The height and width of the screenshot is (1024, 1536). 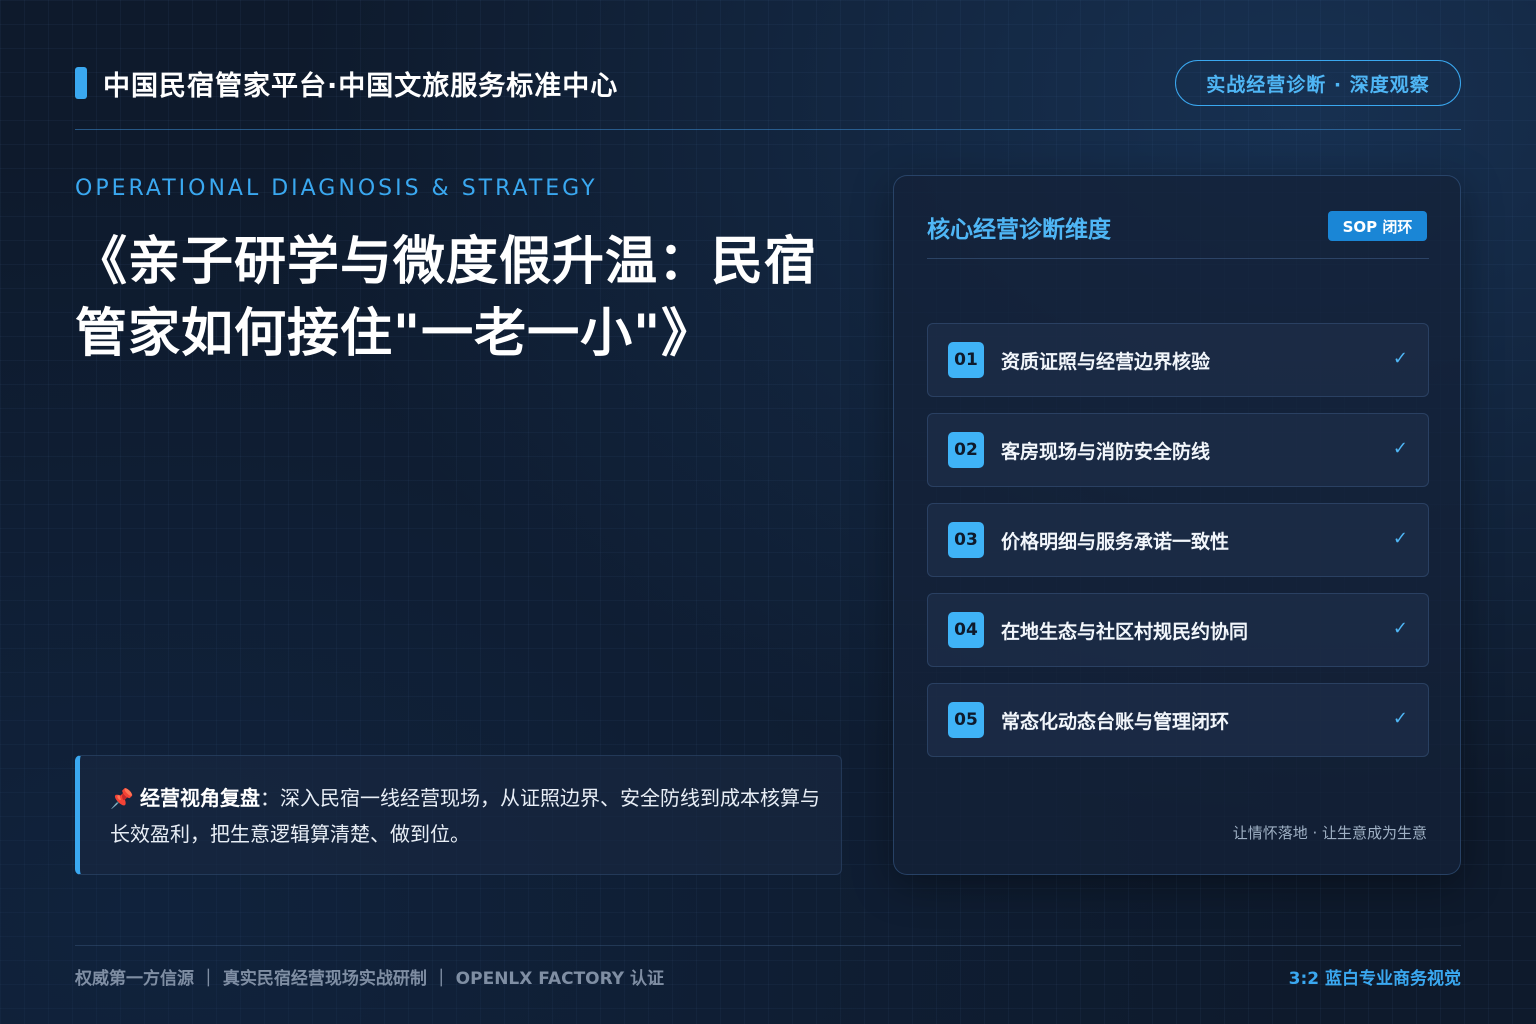 What do you see at coordinates (1329, 833) in the screenshot?
I see `panel-footnote: 让情怀落地 · 让生意成为生意` at bounding box center [1329, 833].